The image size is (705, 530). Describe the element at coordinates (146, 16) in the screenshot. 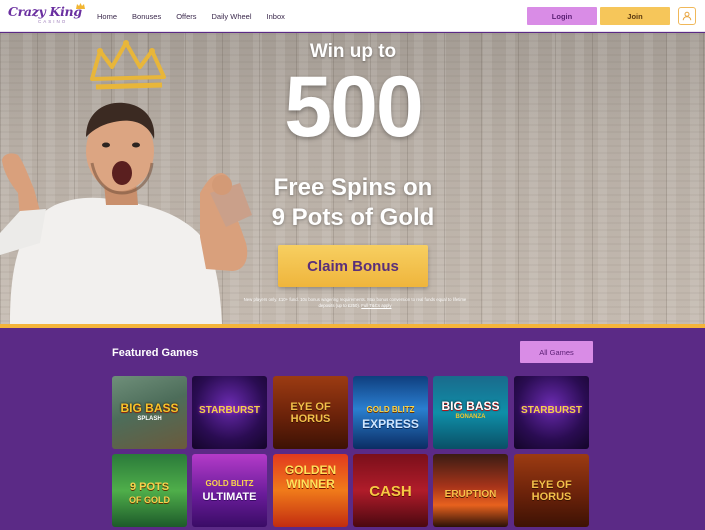

I see `nav-bonuses: Bonuses` at that location.